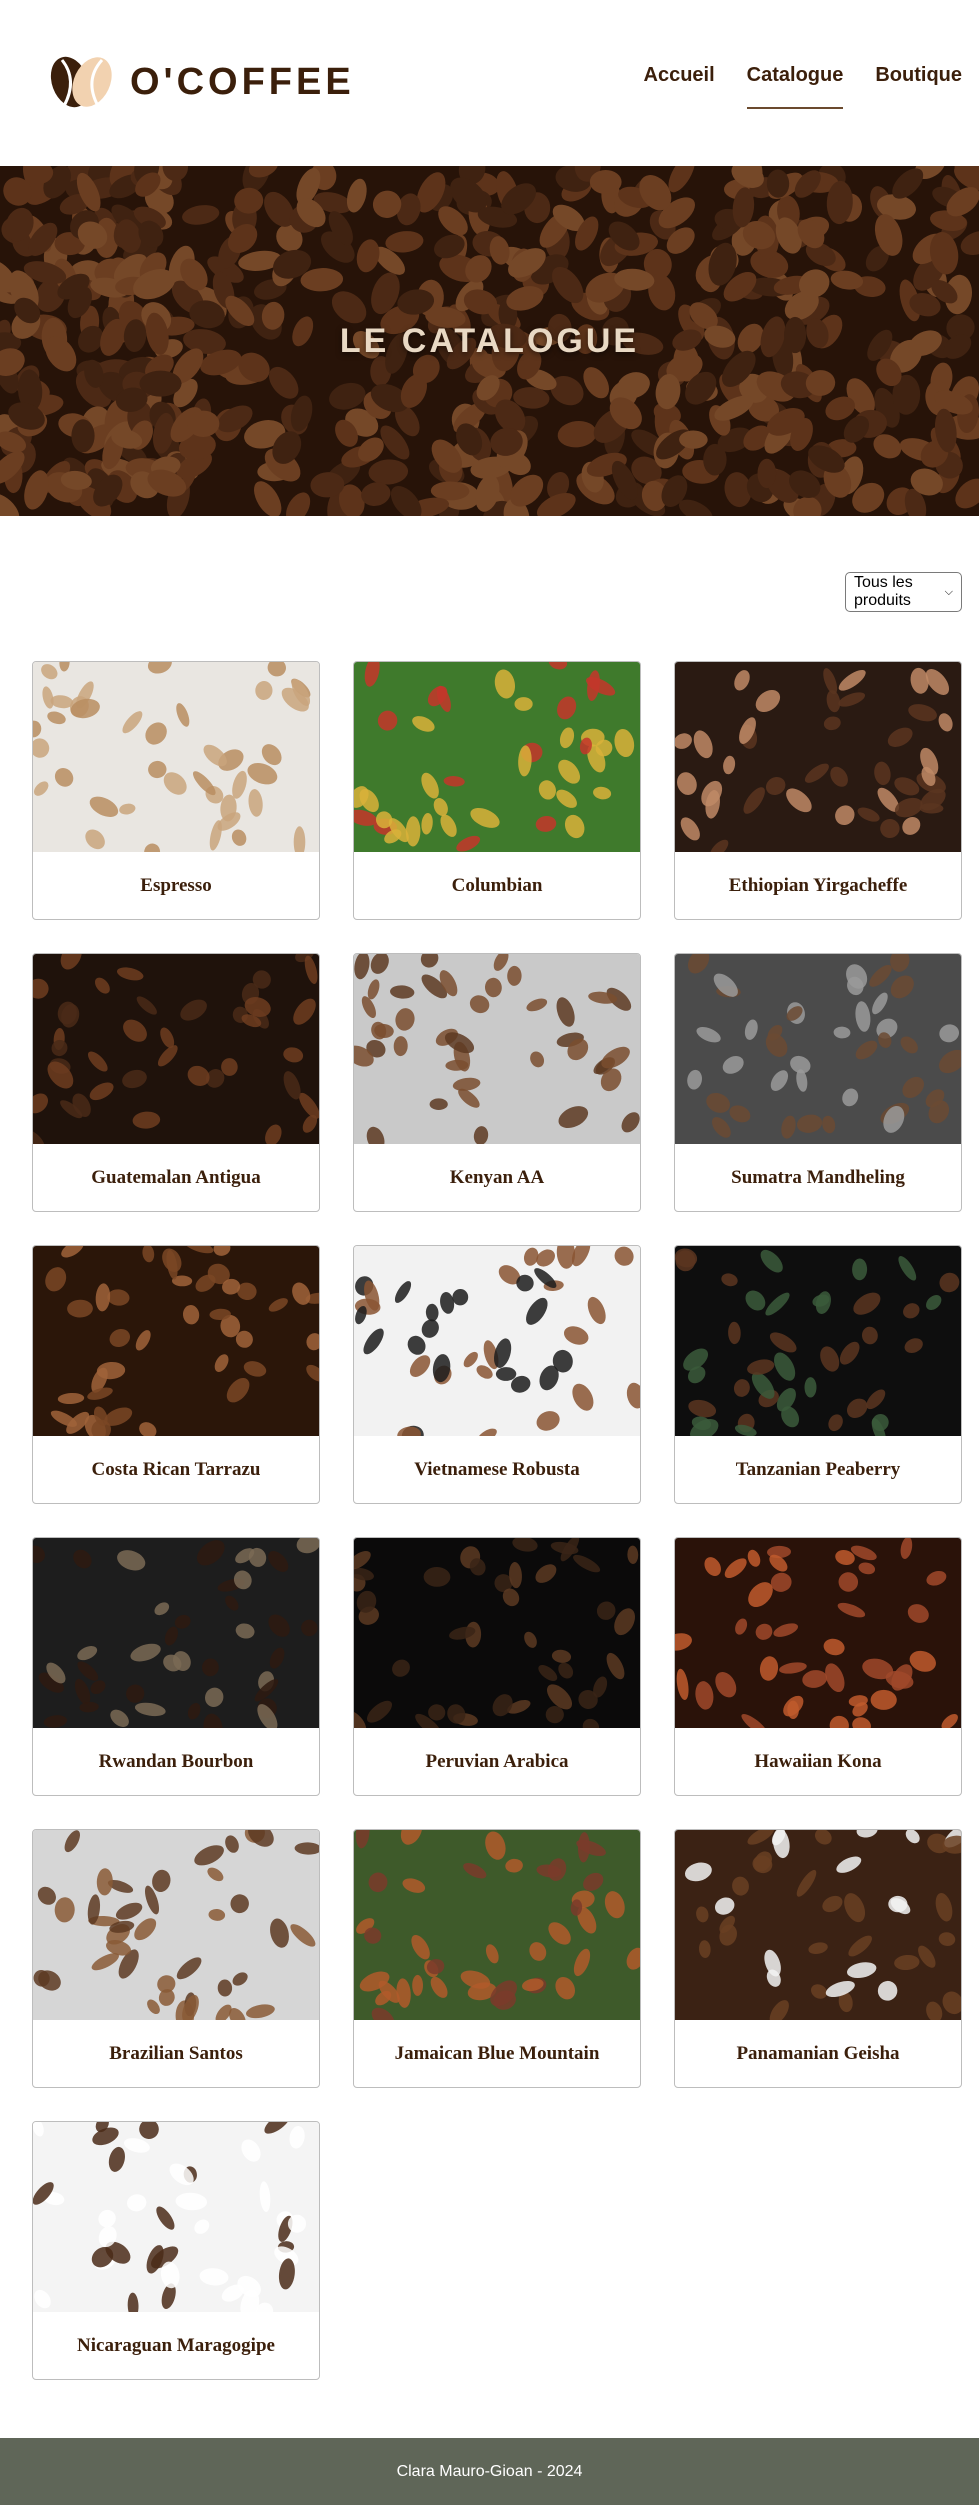 The image size is (979, 2505). What do you see at coordinates (818, 1925) in the screenshot?
I see `cup-on-wood-photo` at bounding box center [818, 1925].